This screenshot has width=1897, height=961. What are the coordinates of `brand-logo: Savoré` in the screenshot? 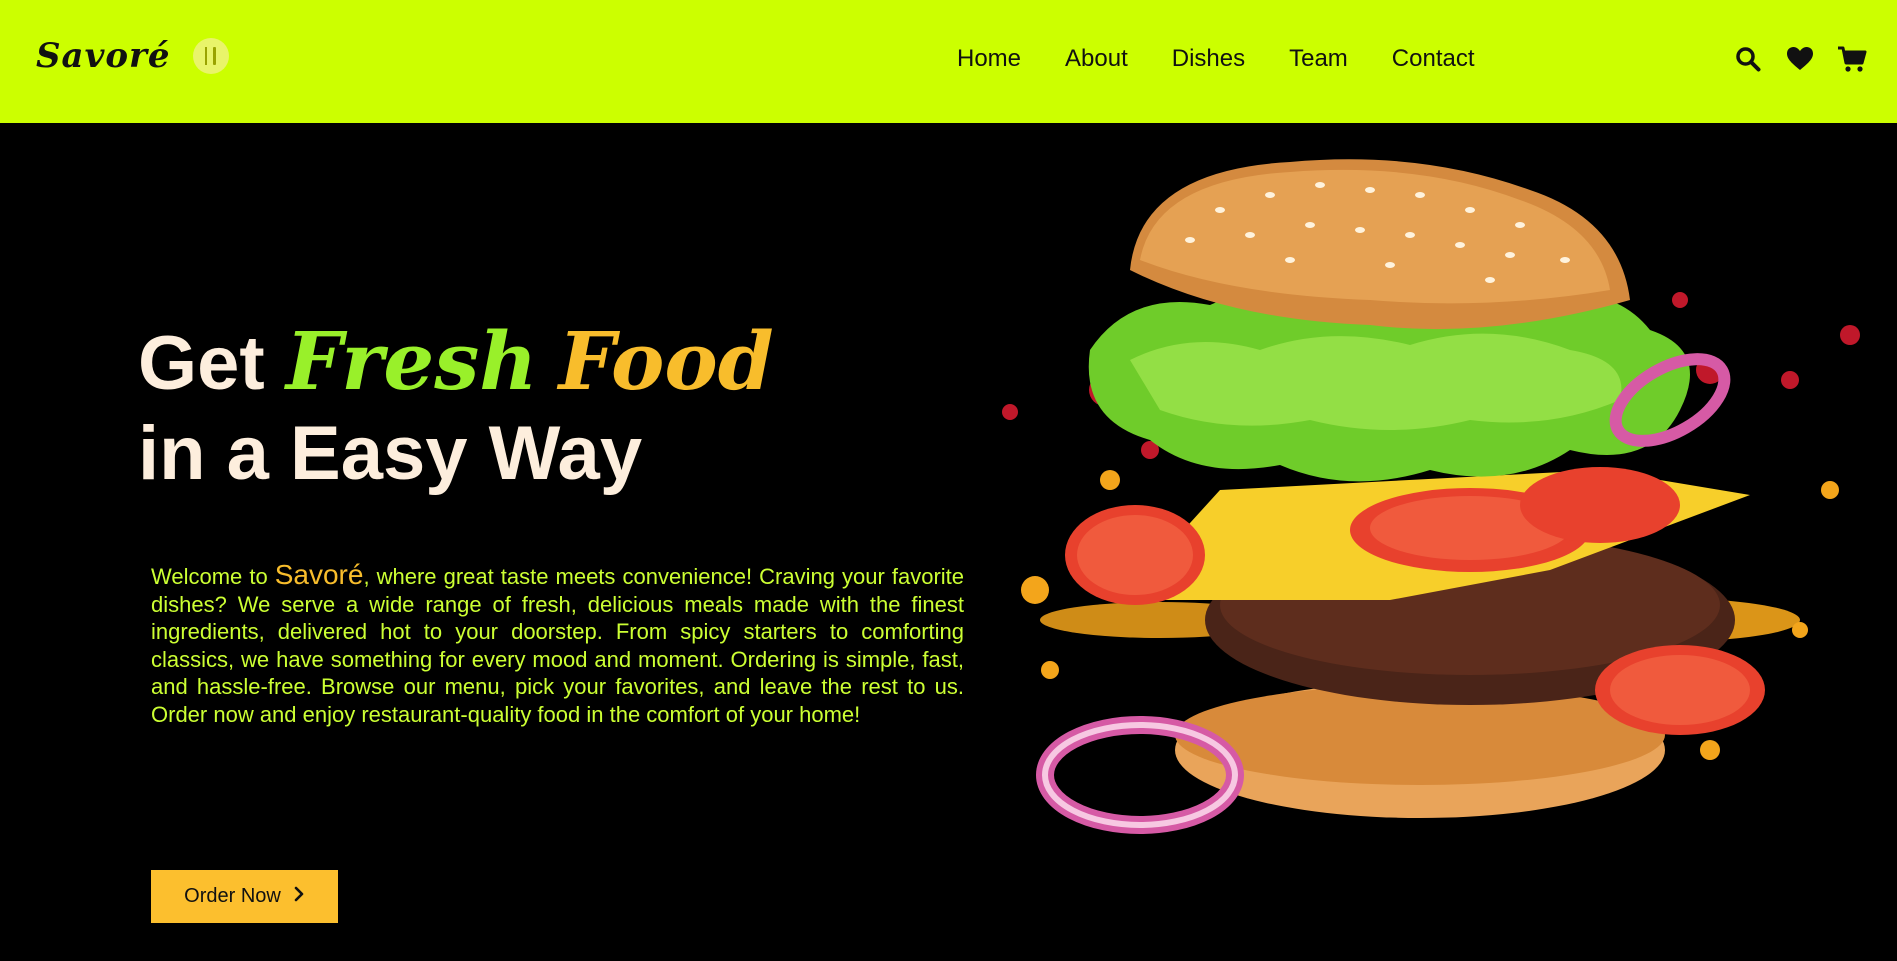 It's located at (132, 56).